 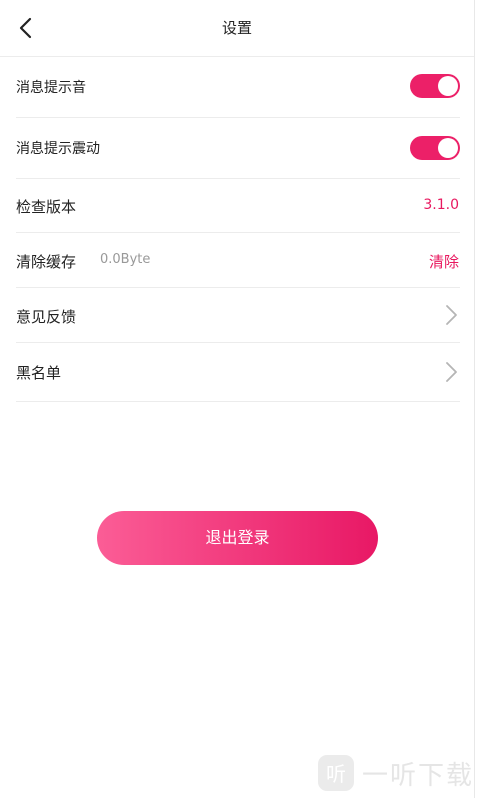 What do you see at coordinates (46, 317) in the screenshot?
I see `setting-label-feedback: 意见反馈` at bounding box center [46, 317].